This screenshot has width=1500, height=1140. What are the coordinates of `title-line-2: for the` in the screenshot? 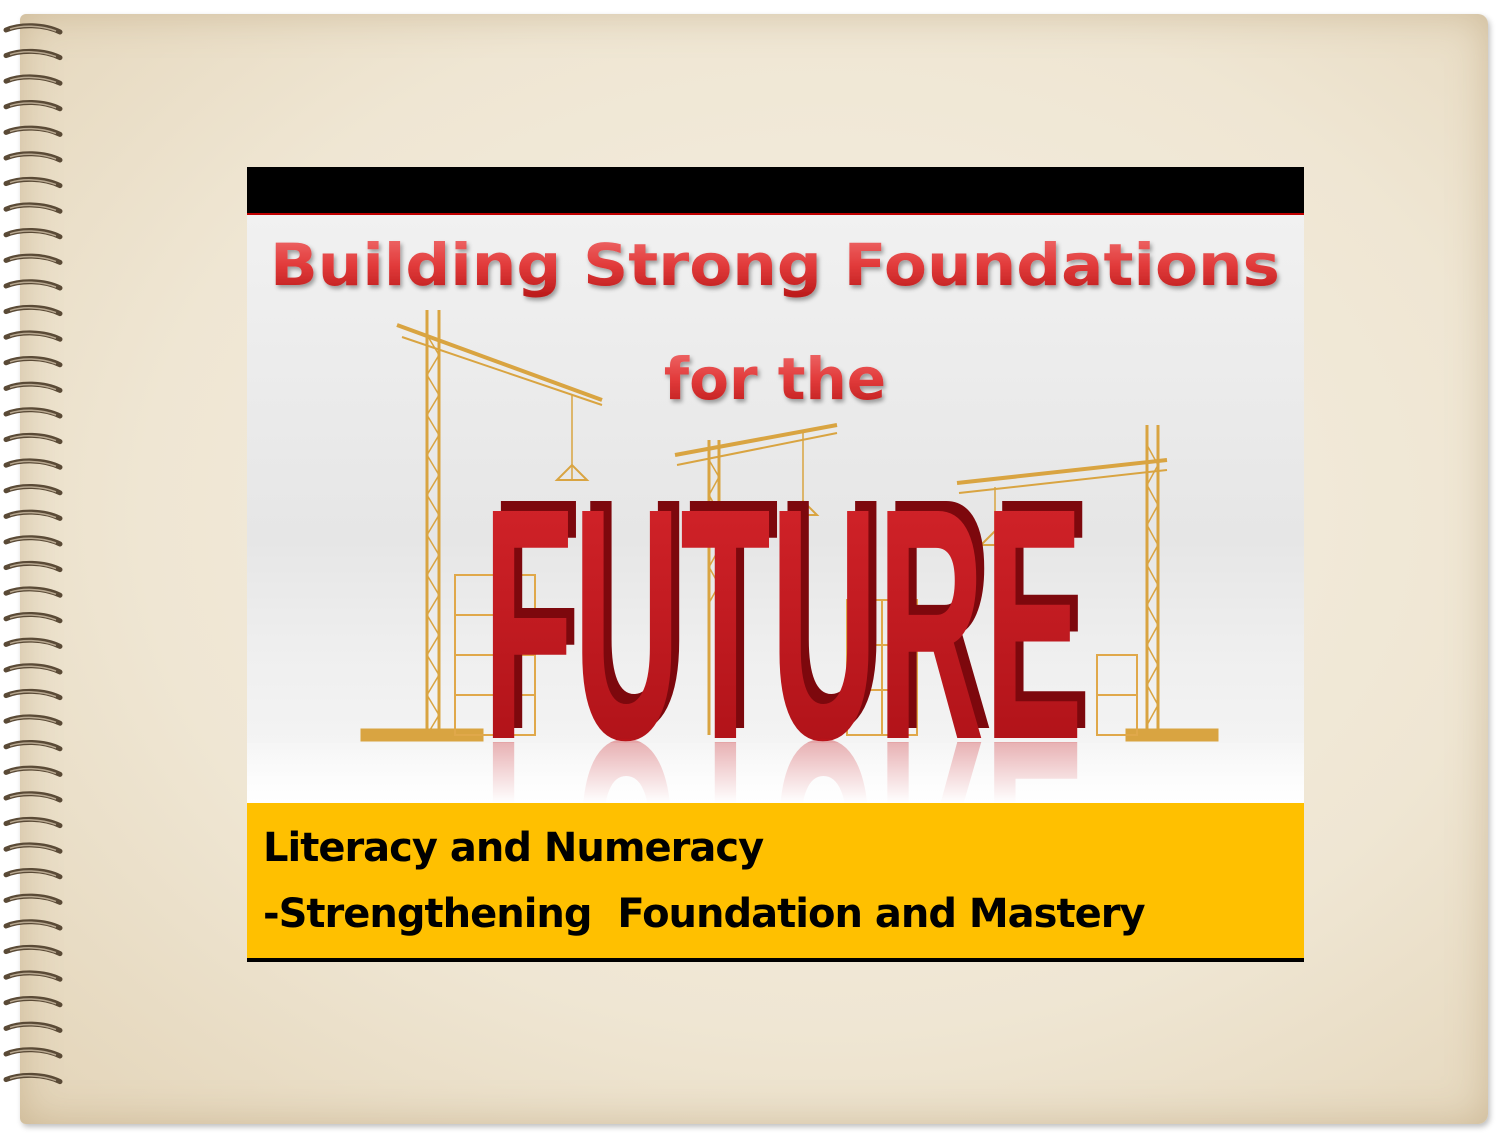 It's located at (775, 379).